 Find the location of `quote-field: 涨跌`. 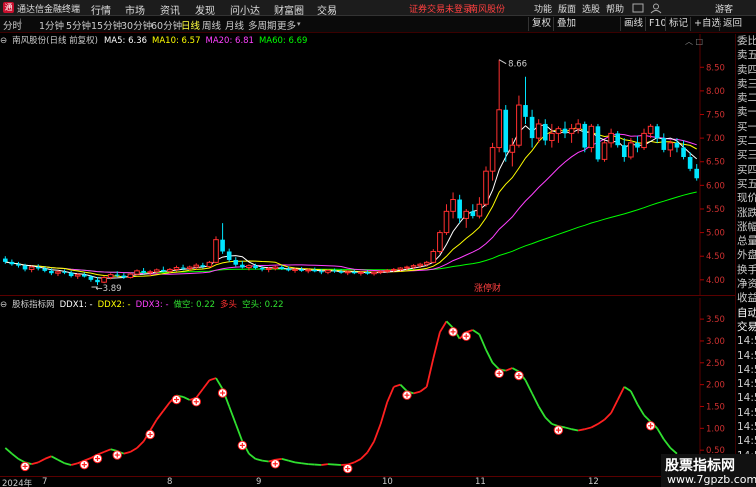

quote-field: 涨跌 is located at coordinates (746, 212).